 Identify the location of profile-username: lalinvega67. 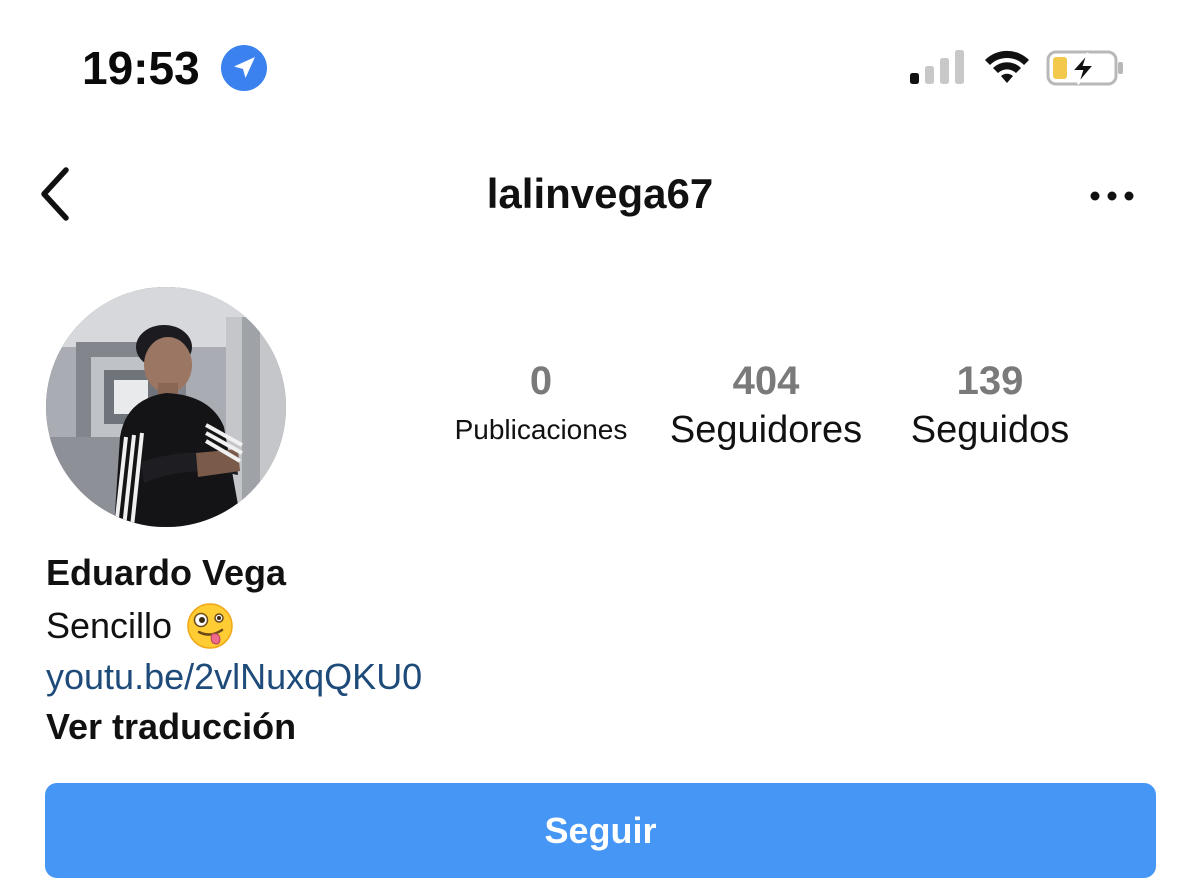
(600, 193).